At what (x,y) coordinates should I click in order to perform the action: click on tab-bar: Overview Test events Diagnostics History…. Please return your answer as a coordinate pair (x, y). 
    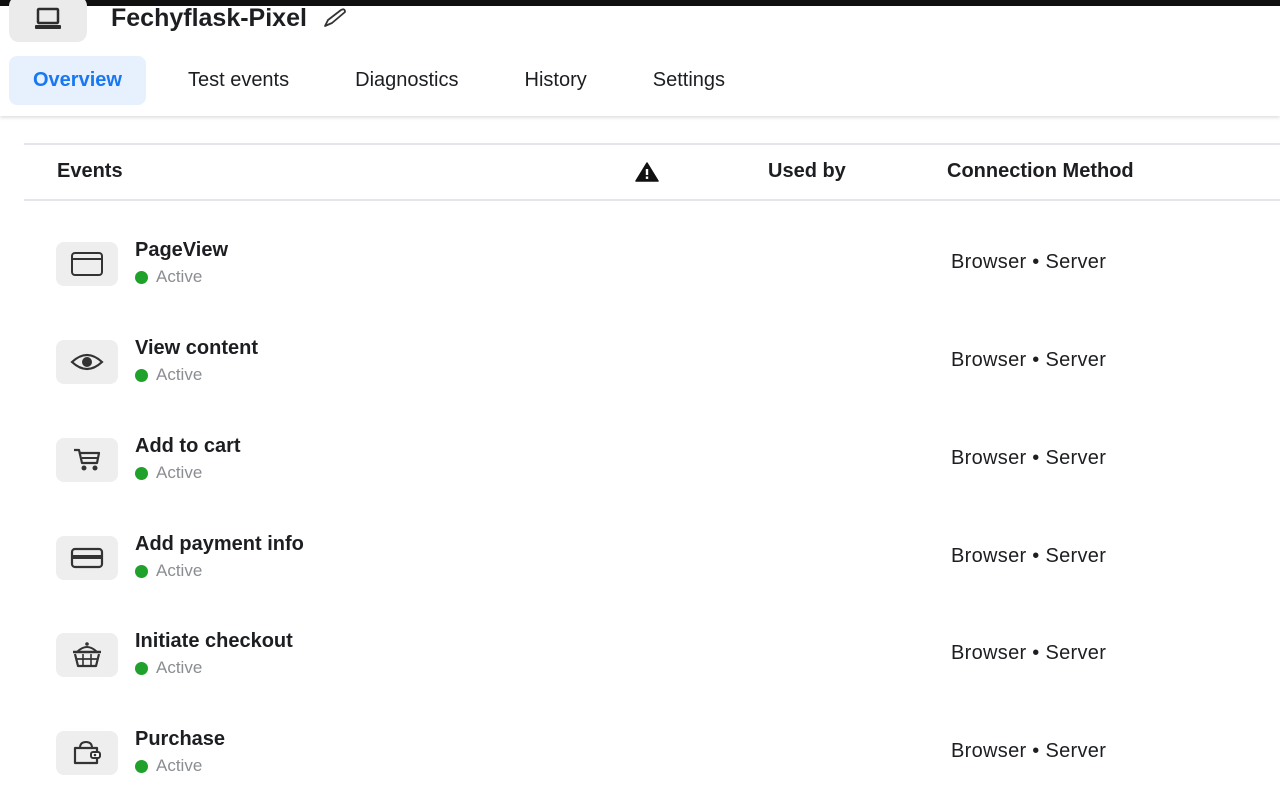
    Looking at the image, I should click on (388, 80).